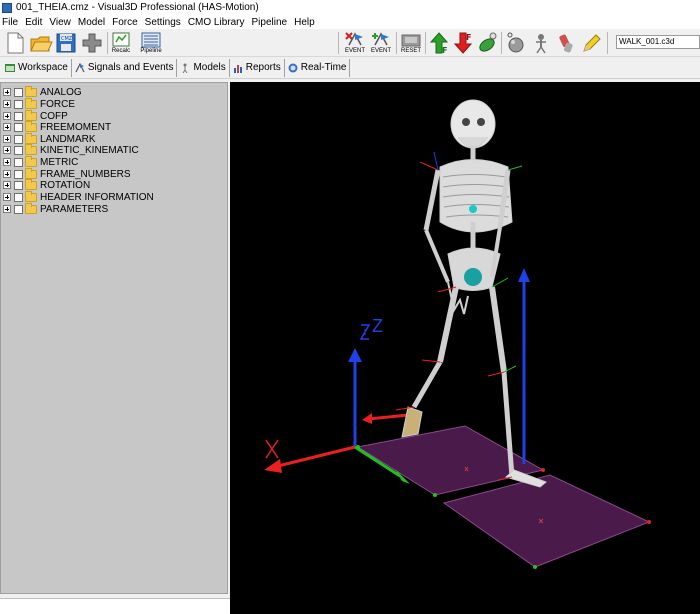  I want to click on tab-reports: Reports, so click(257, 67).